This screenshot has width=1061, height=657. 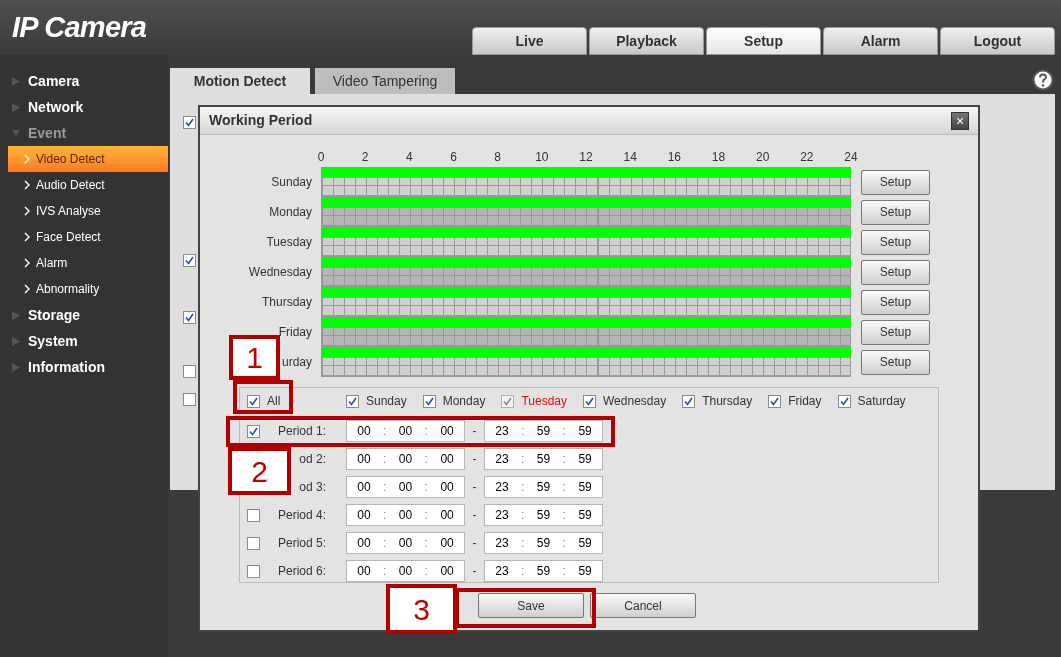 I want to click on checkbox-label: Thursday, so click(x=727, y=401).